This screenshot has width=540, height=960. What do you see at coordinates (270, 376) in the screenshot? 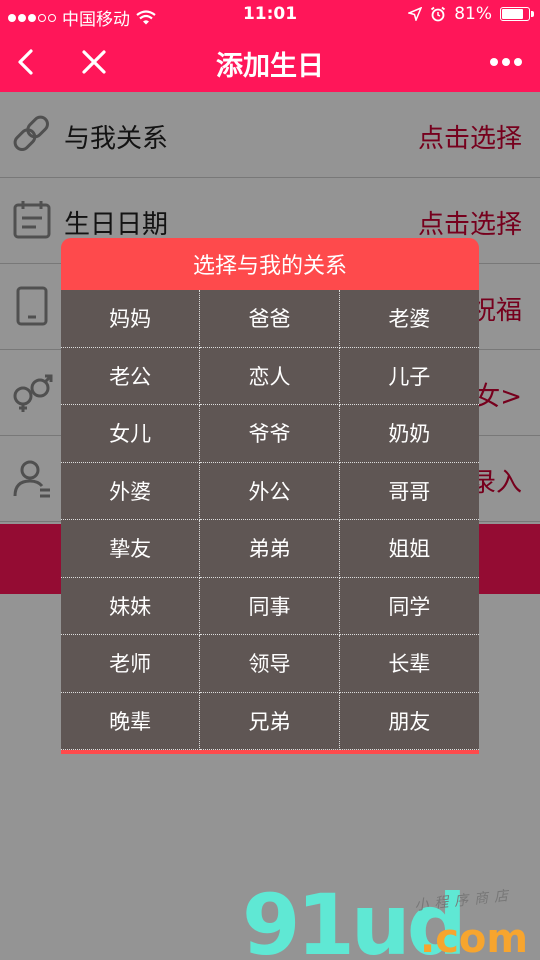
I see `picker-option: 恋人` at bounding box center [270, 376].